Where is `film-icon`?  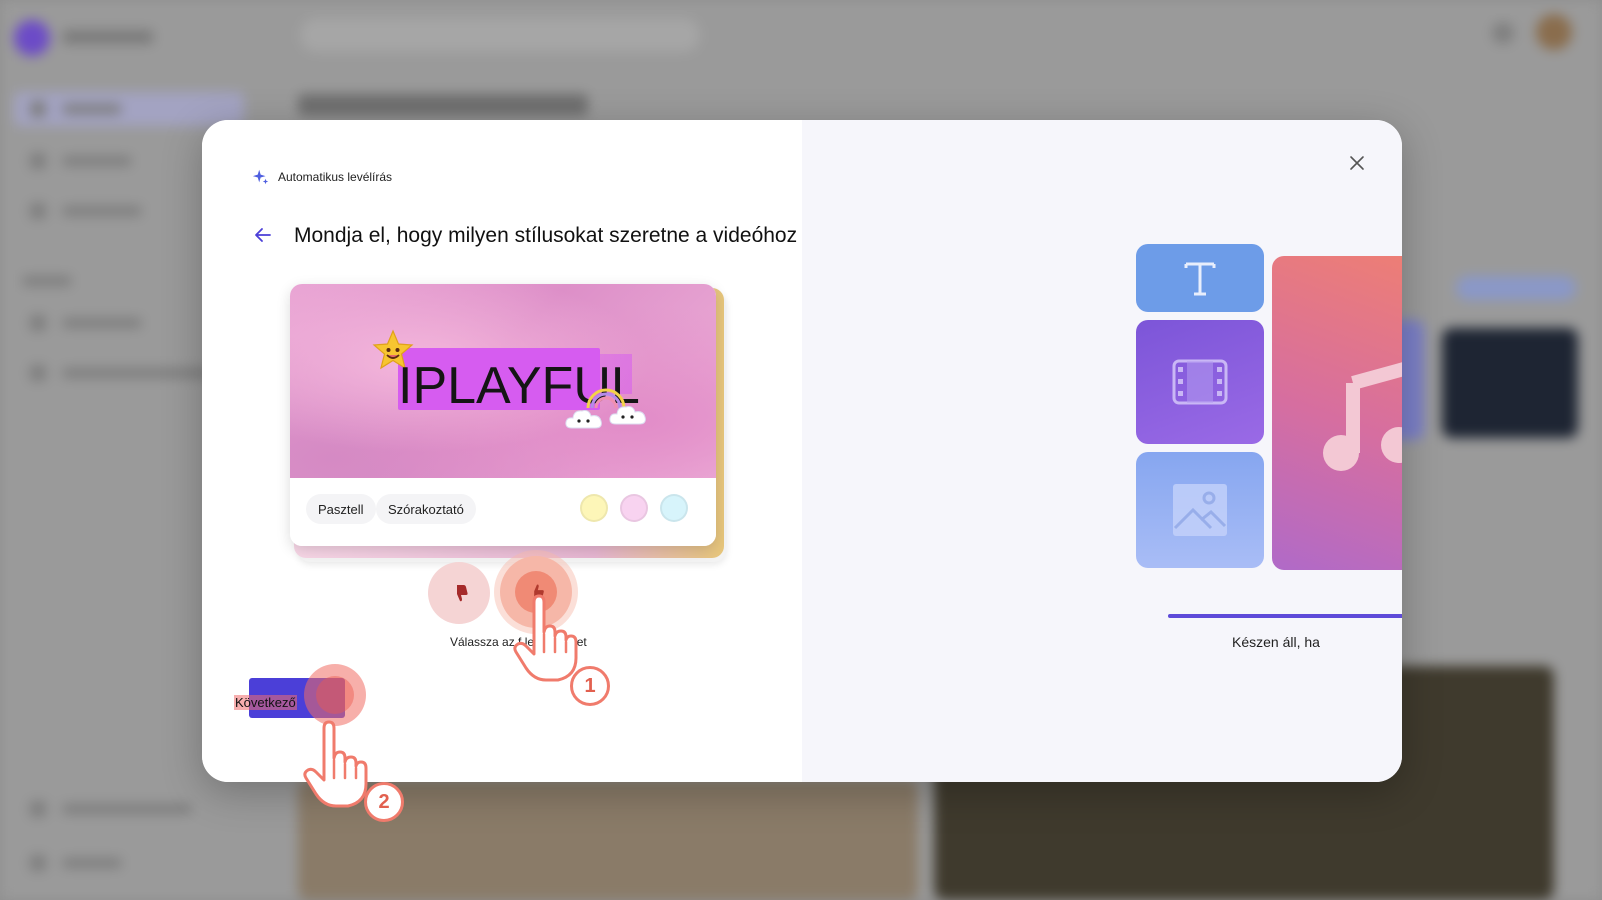
film-icon is located at coordinates (1200, 382).